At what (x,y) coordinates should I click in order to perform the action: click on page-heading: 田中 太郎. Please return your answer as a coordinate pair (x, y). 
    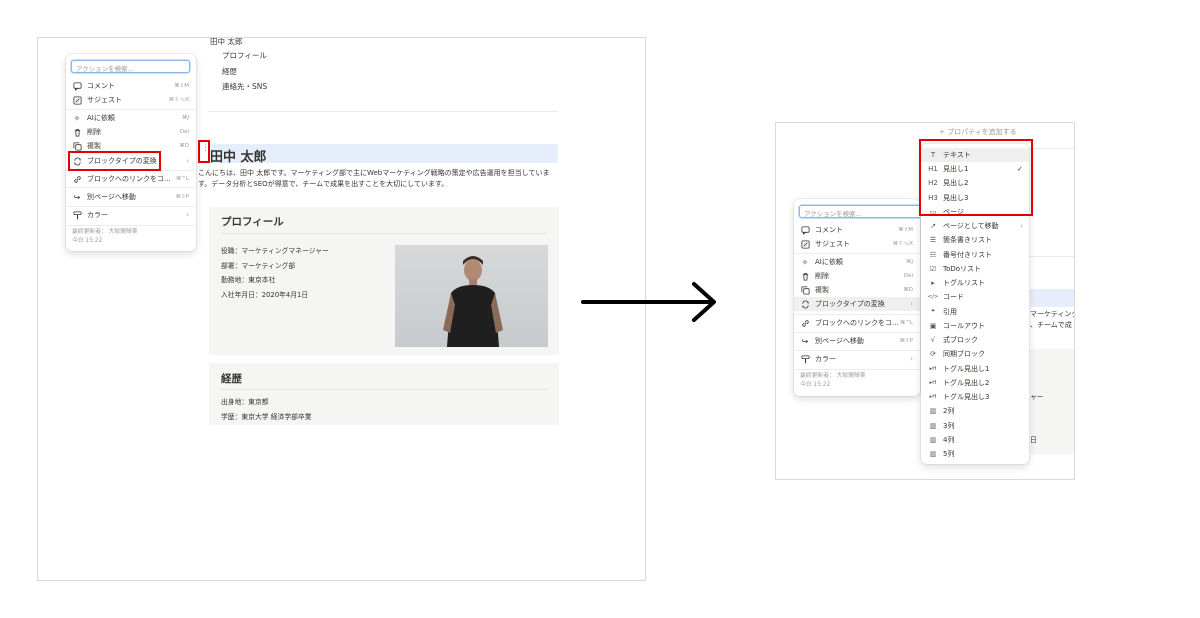
    Looking at the image, I should click on (238, 157).